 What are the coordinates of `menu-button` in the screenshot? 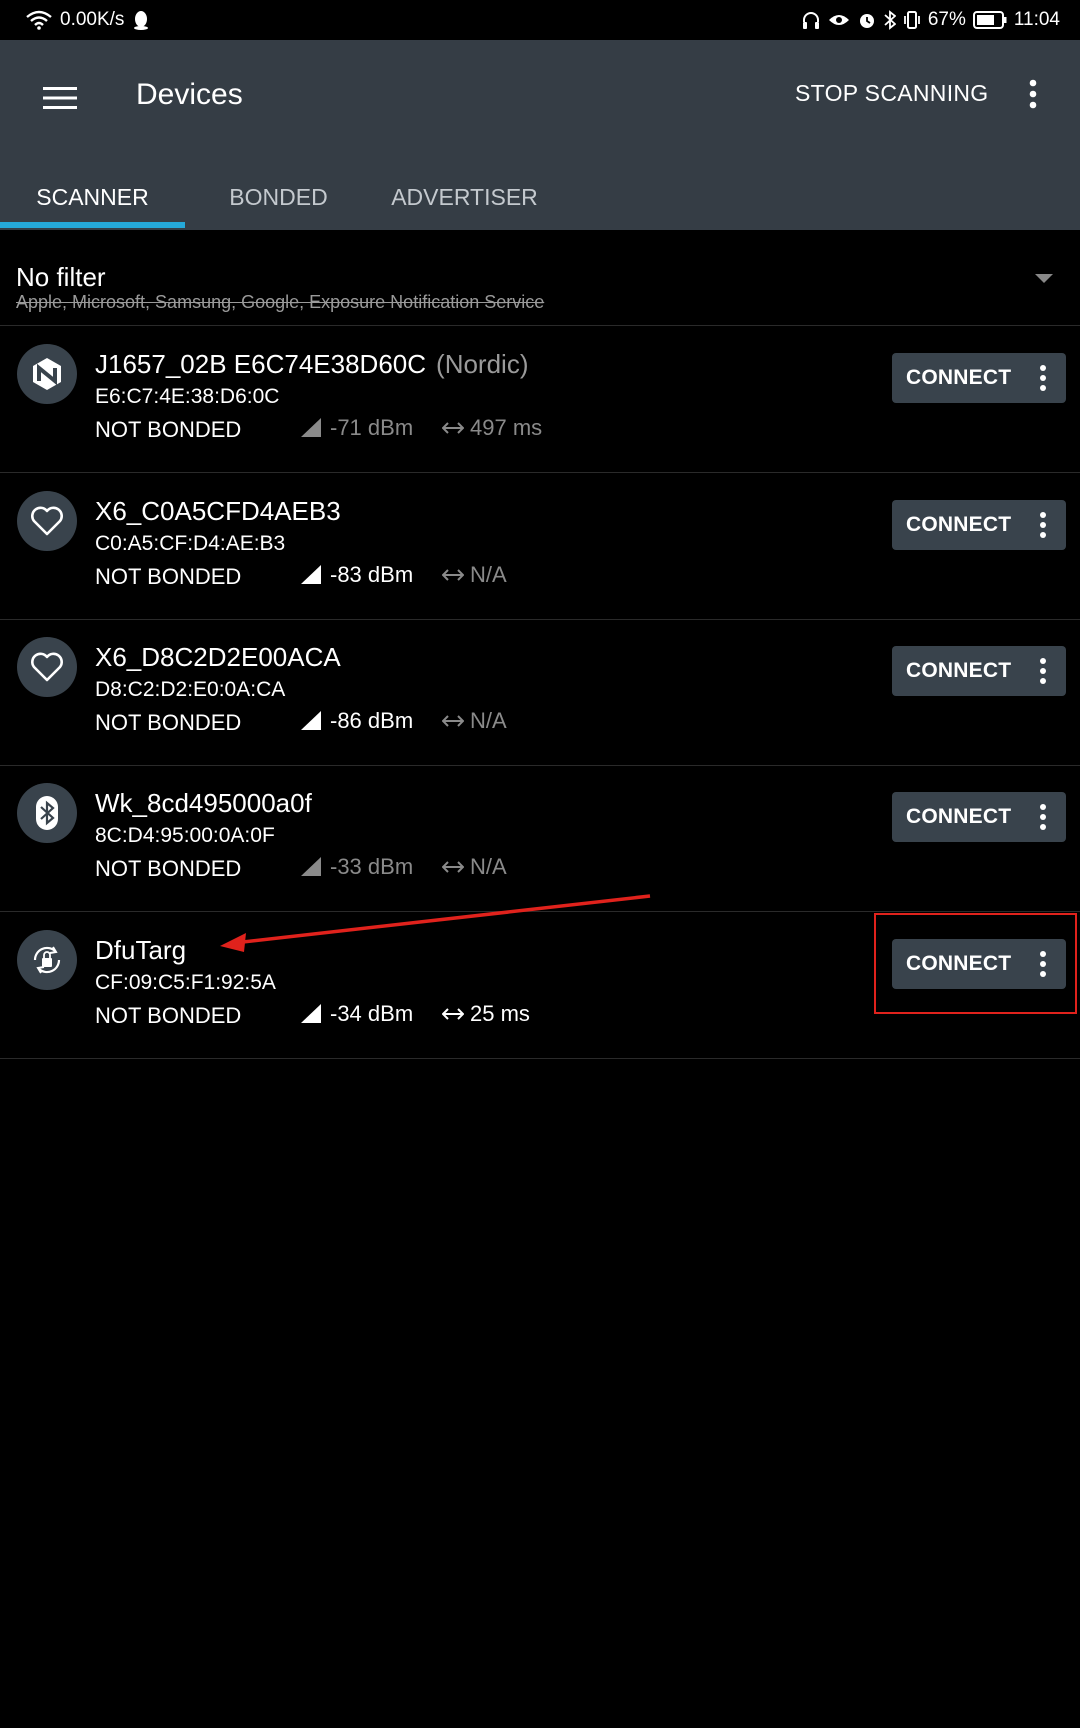 It's located at (60, 100).